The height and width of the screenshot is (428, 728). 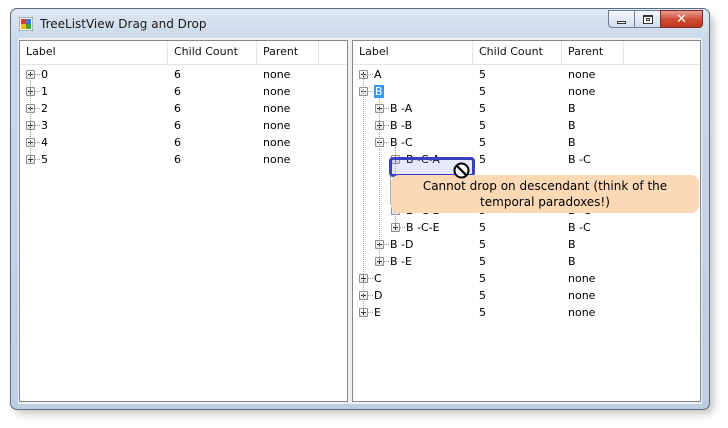 What do you see at coordinates (401, 108) in the screenshot?
I see `row-label-text: B -A` at bounding box center [401, 108].